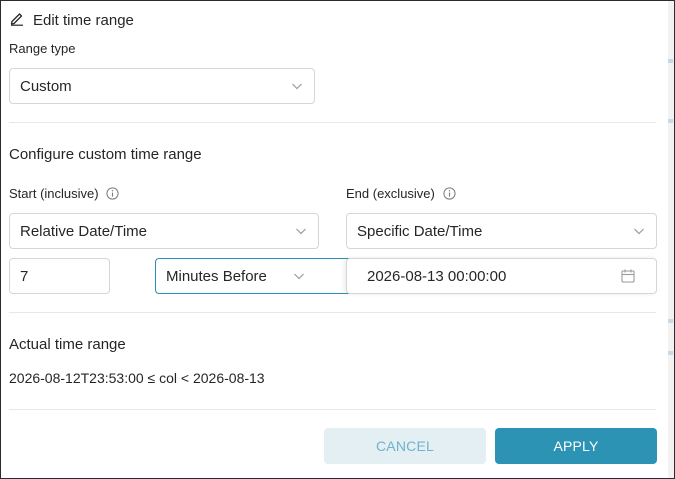 This screenshot has width=675, height=479. What do you see at coordinates (64, 193) in the screenshot?
I see `start-label: Start (inclusive)` at bounding box center [64, 193].